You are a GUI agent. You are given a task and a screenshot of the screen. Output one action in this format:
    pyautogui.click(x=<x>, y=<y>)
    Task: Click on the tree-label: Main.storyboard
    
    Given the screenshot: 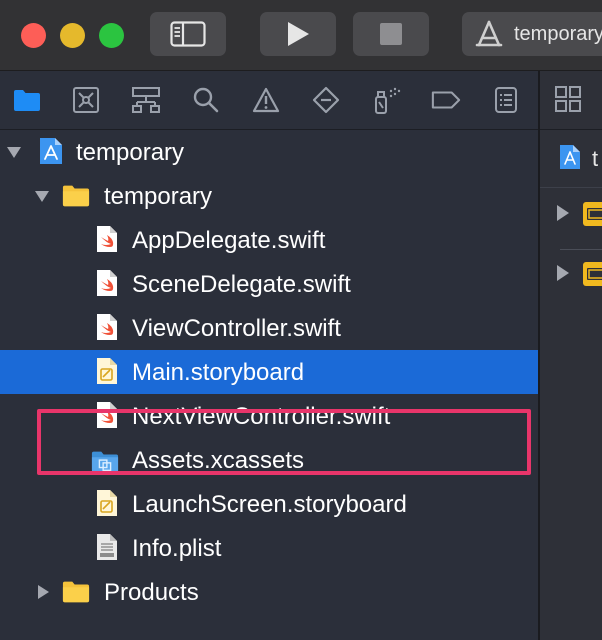 What is the action you would take?
    pyautogui.click(x=218, y=372)
    